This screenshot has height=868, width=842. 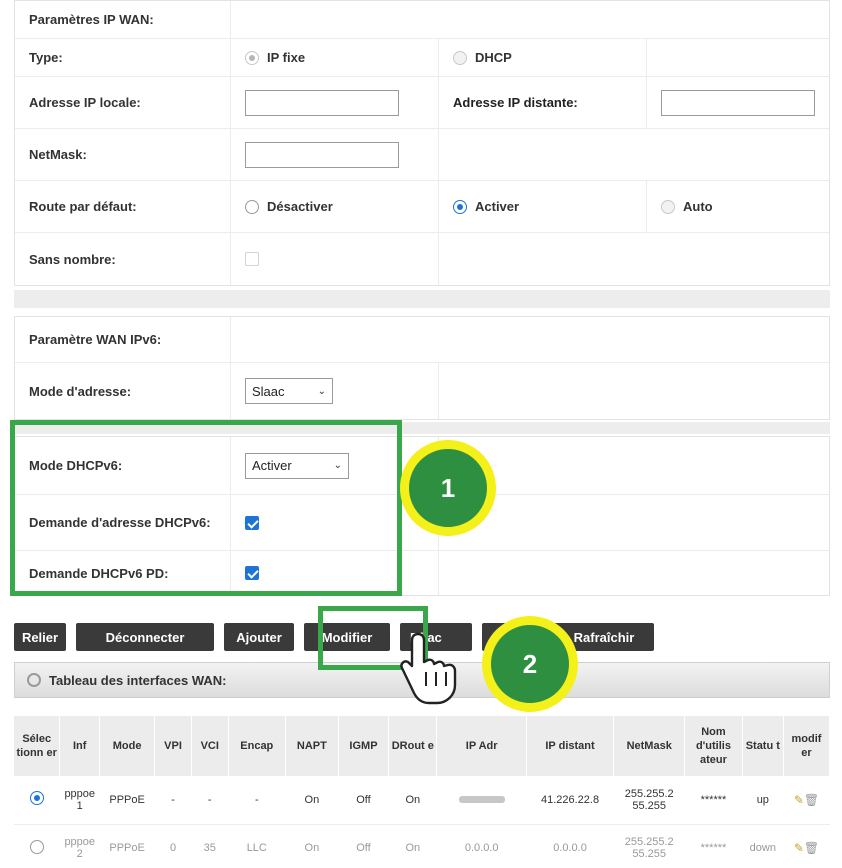 I want to click on ipv6-section-title: Paramètre WAN IPv6:, so click(x=123, y=339).